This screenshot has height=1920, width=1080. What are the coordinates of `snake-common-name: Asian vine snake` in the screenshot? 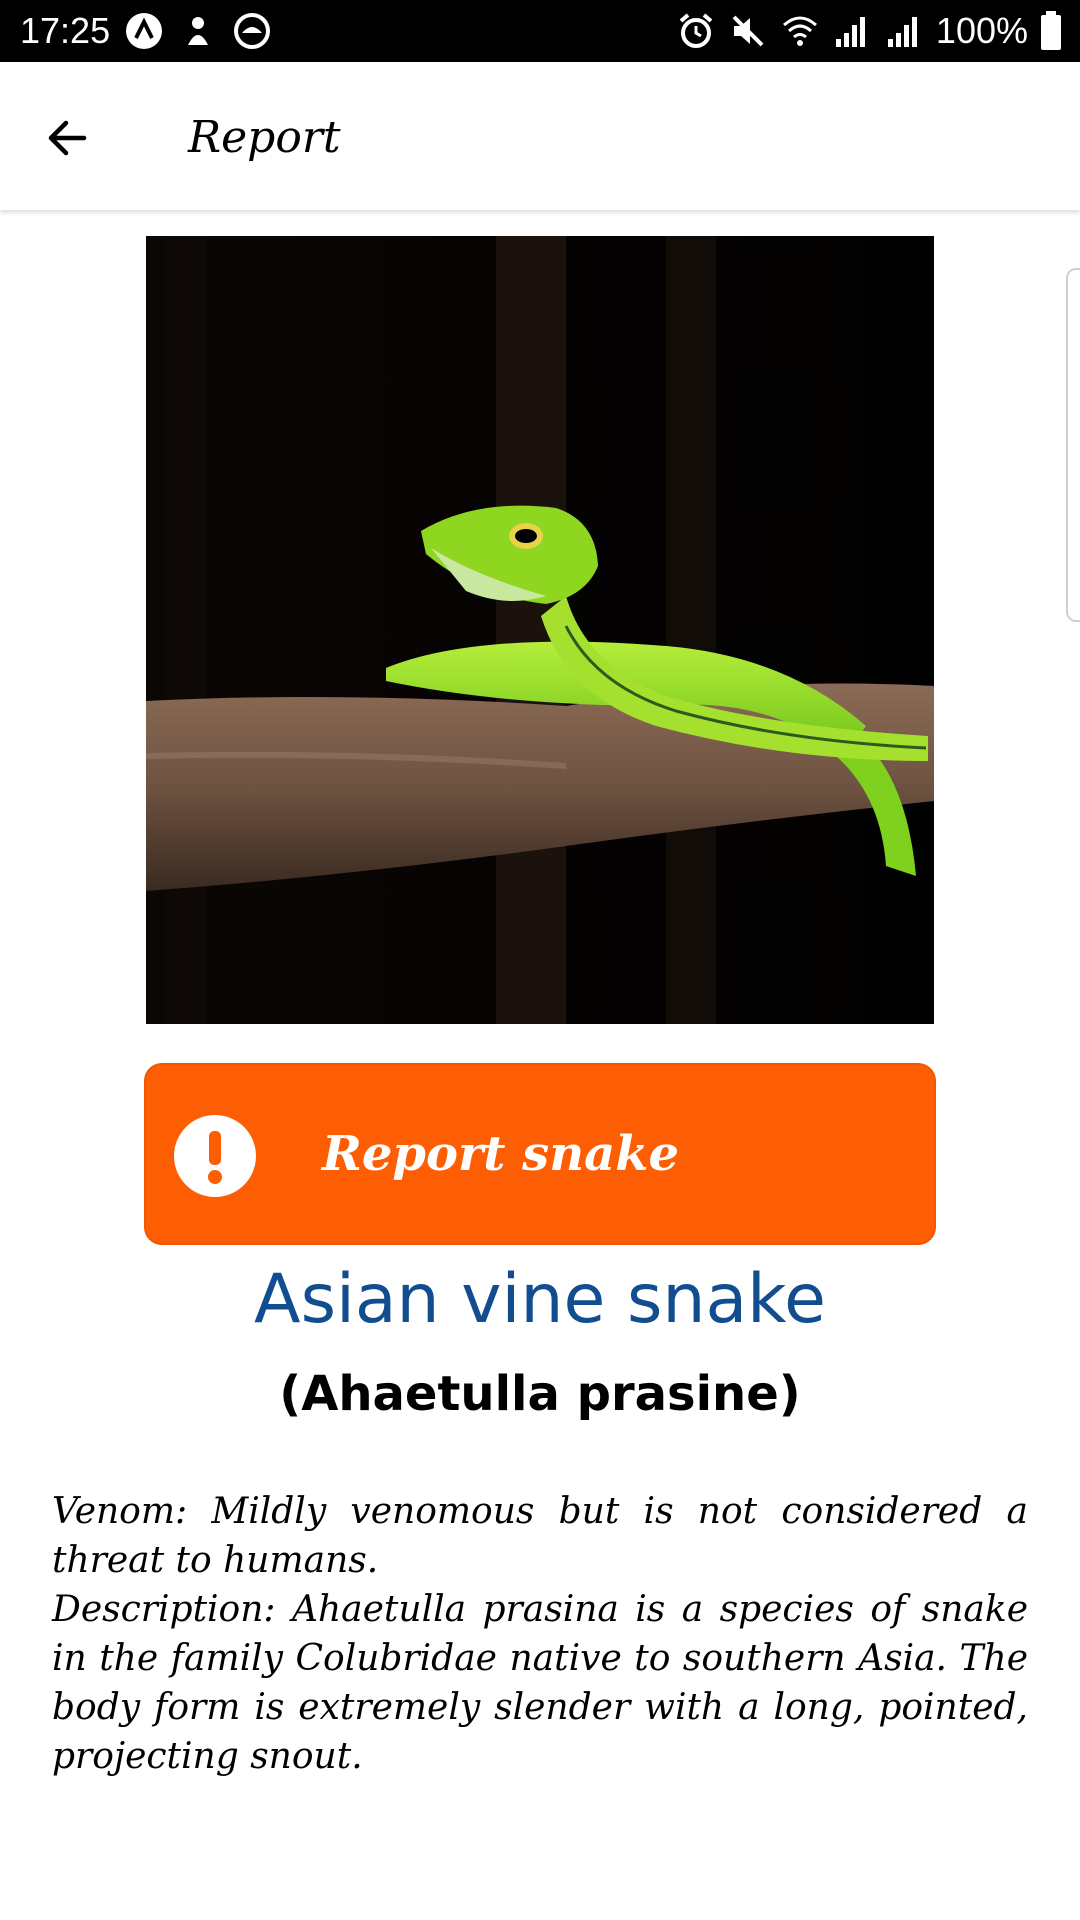 It's located at (540, 1299).